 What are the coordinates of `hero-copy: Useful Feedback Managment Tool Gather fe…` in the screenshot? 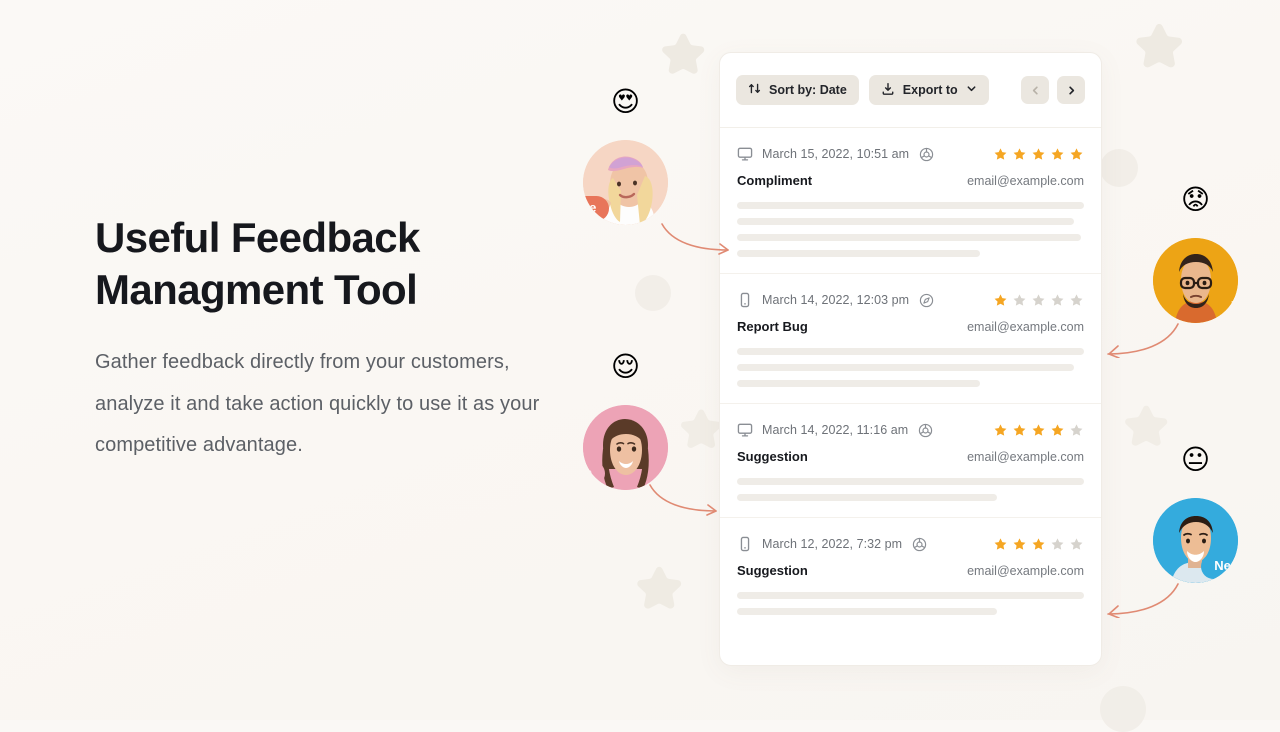 It's located at (330, 339).